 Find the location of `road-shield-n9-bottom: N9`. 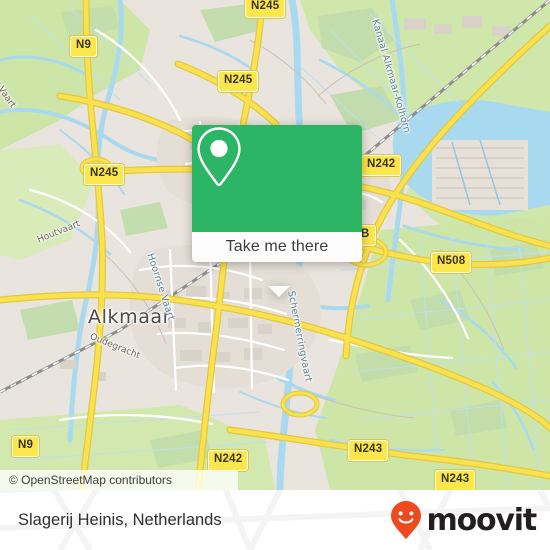

road-shield-n9-bottom: N9 is located at coordinates (26, 446).